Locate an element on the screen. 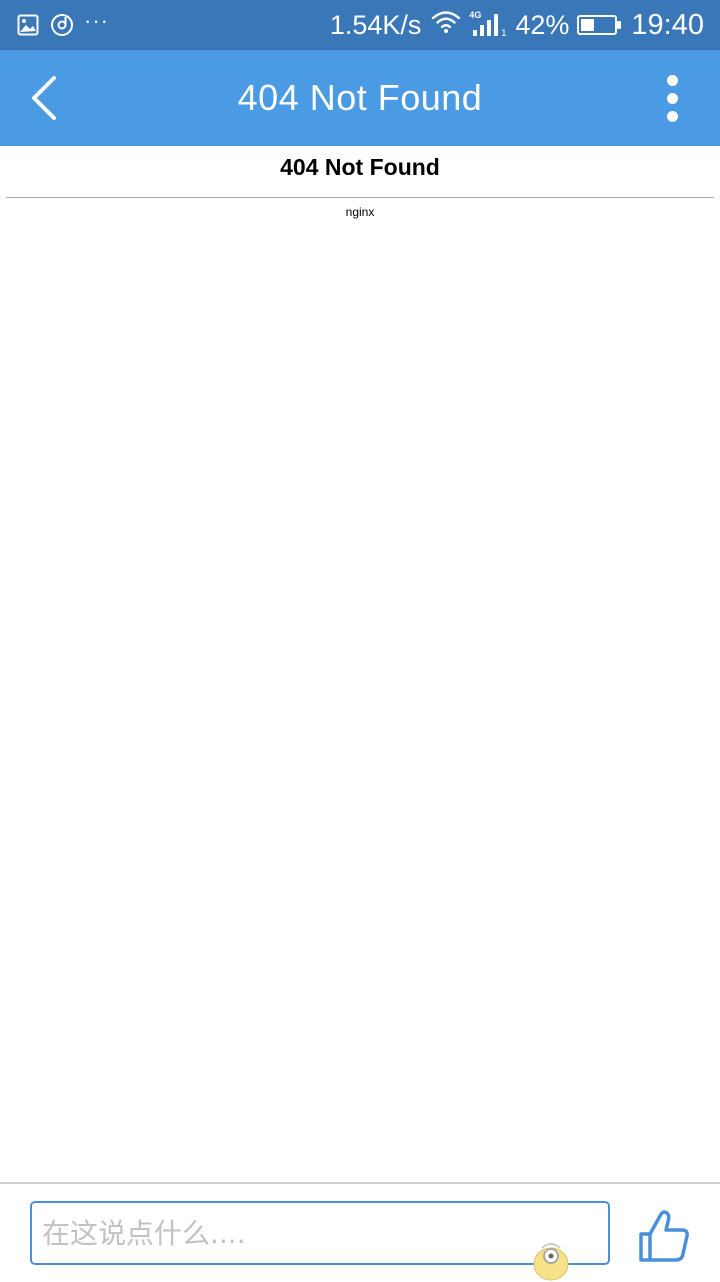 The height and width of the screenshot is (1282, 720). divider is located at coordinates (360, 197).